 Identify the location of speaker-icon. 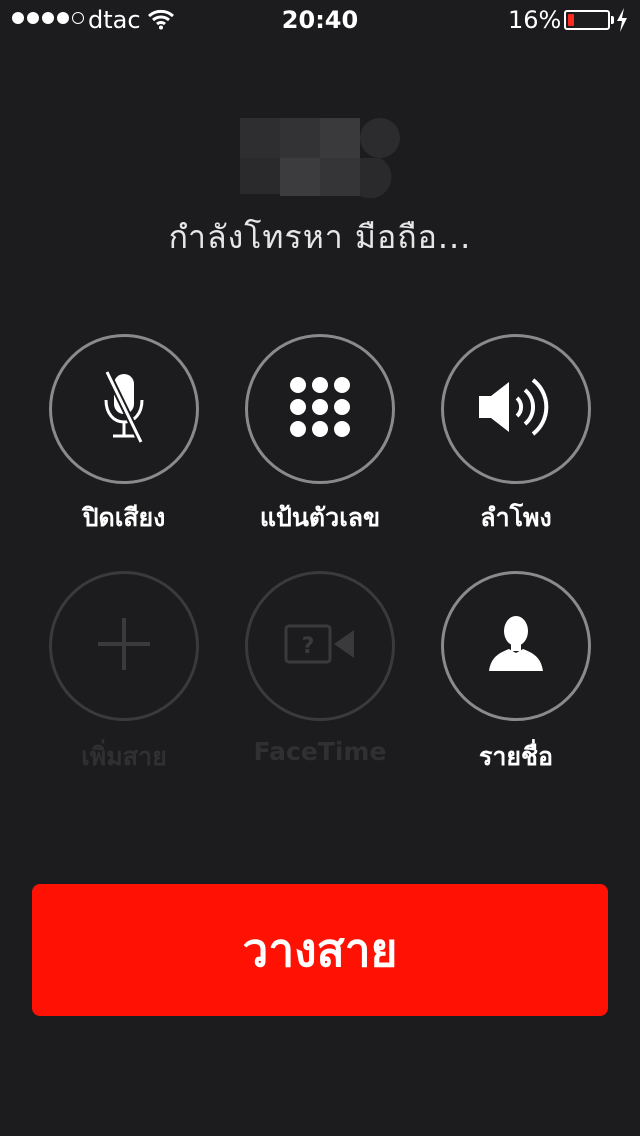
(516, 409).